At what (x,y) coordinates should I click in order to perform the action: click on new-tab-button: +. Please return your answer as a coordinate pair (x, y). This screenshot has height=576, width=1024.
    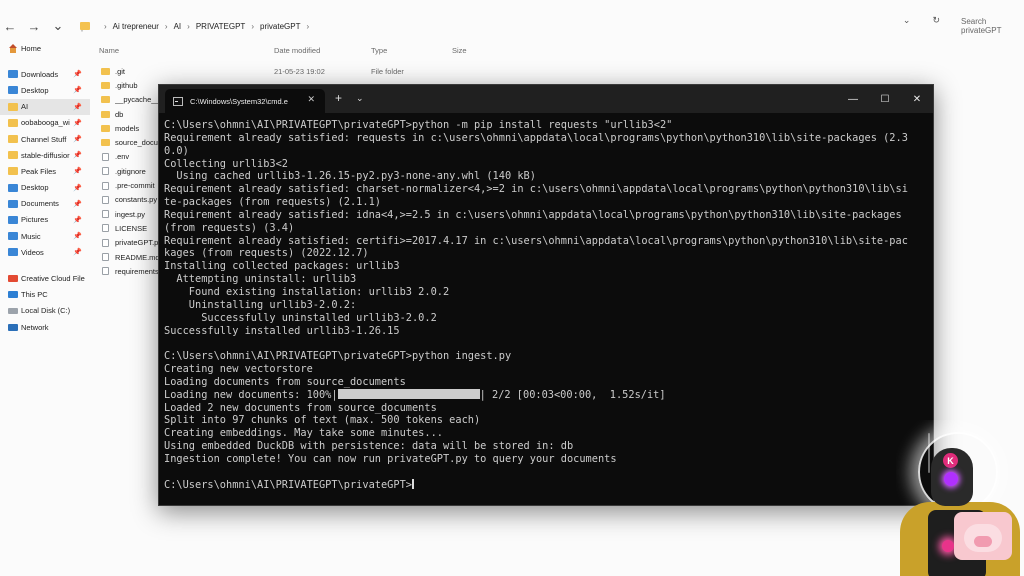
    Looking at the image, I should click on (338, 98).